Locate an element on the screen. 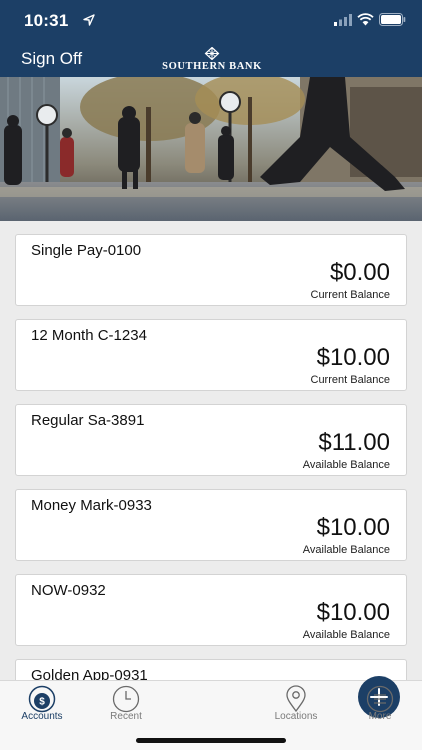  dollar-icon: $ is located at coordinates (42, 699).